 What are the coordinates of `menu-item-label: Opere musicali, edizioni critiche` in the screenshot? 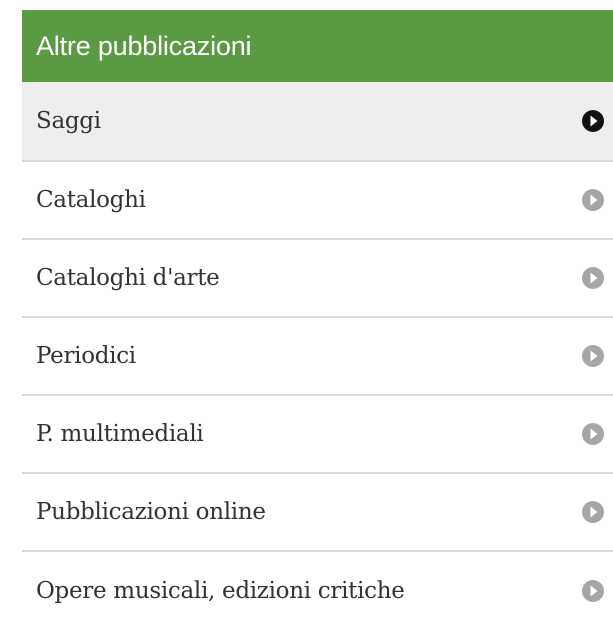 It's located at (220, 591).